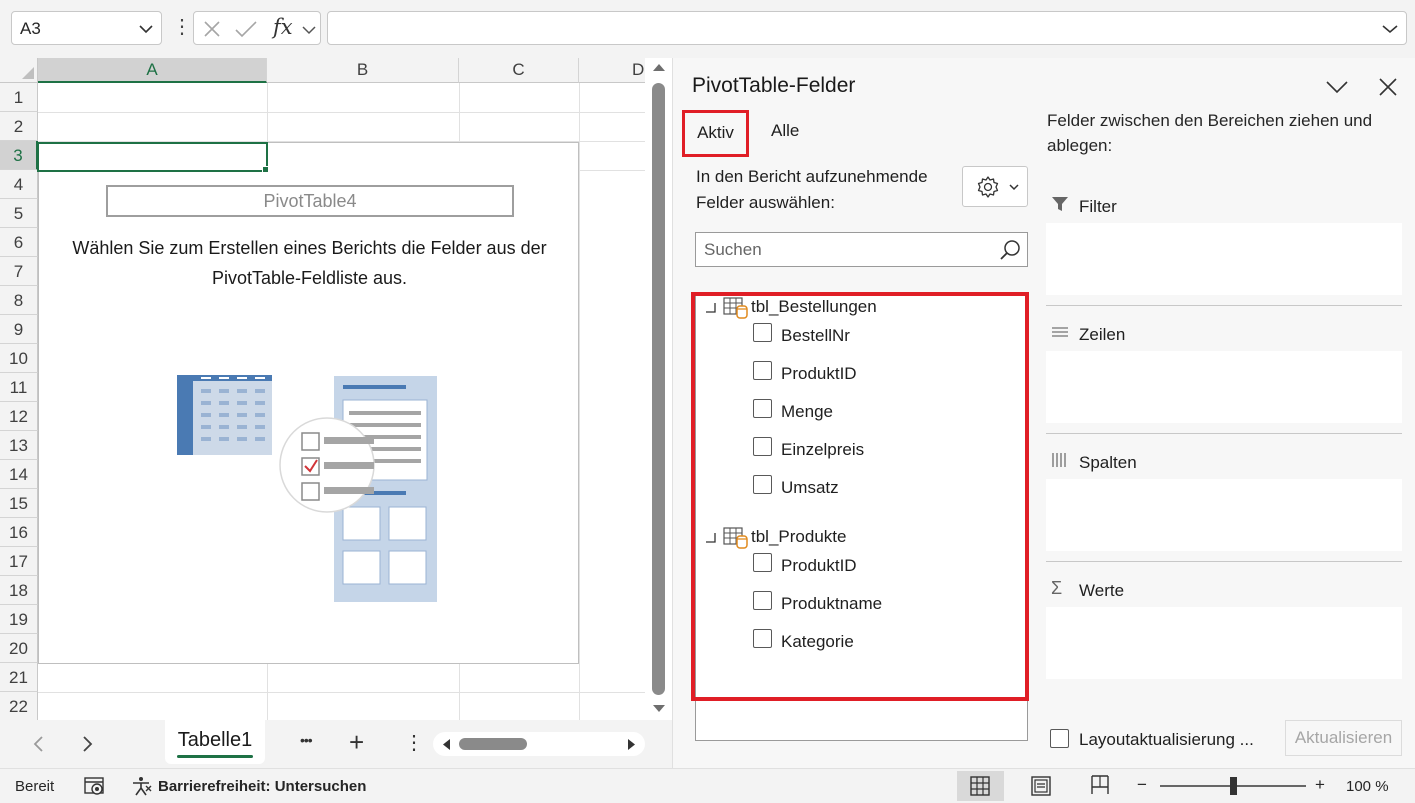 The width and height of the screenshot is (1415, 803). Describe the element at coordinates (152, 70) in the screenshot. I see `column-header-a: A` at that location.